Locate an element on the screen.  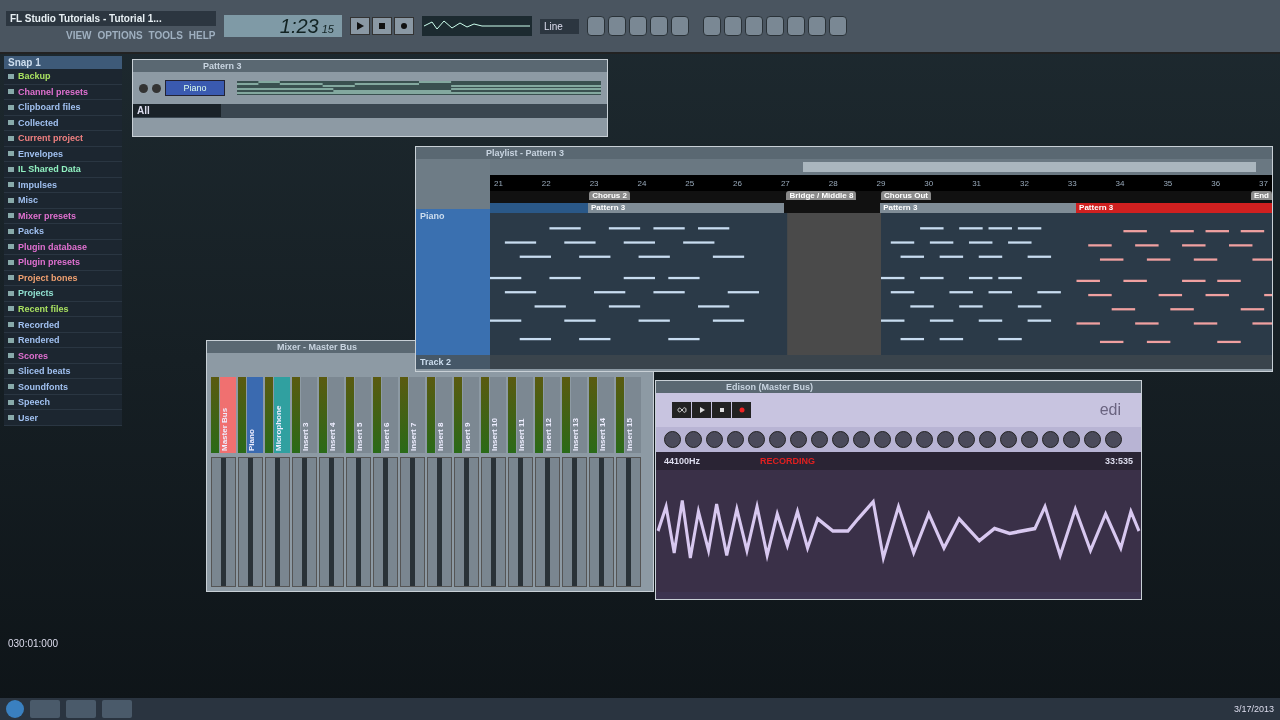
track-name: Piano is located at coordinates (255, 415).